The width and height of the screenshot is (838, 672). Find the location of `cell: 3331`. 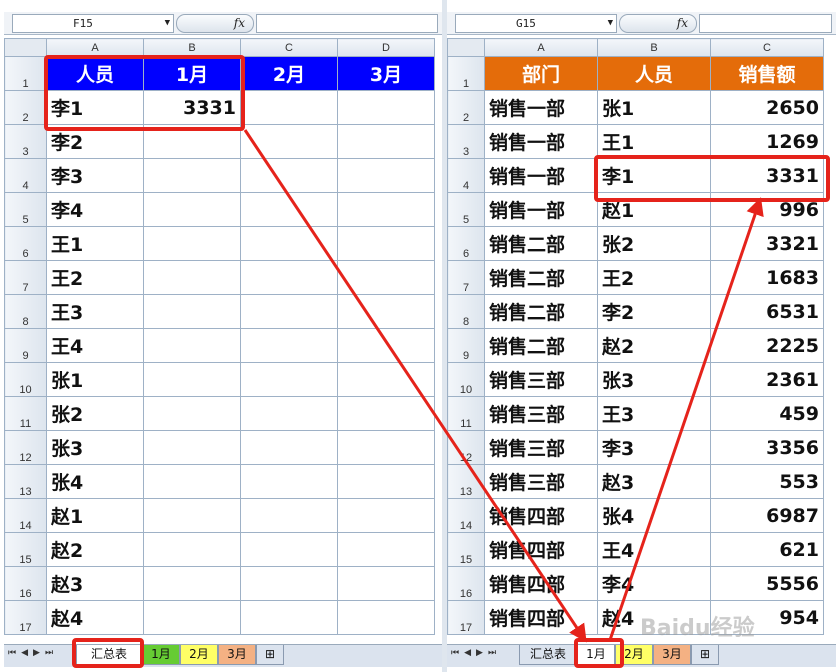

cell: 3331 is located at coordinates (192, 107).